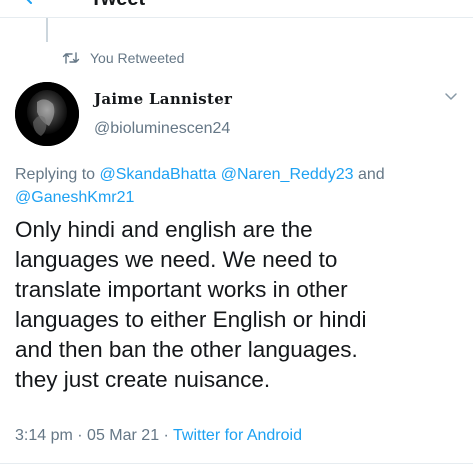 Image resolution: width=473 pixels, height=473 pixels. I want to click on retweet-indicator: You Retweeted, so click(123, 58).